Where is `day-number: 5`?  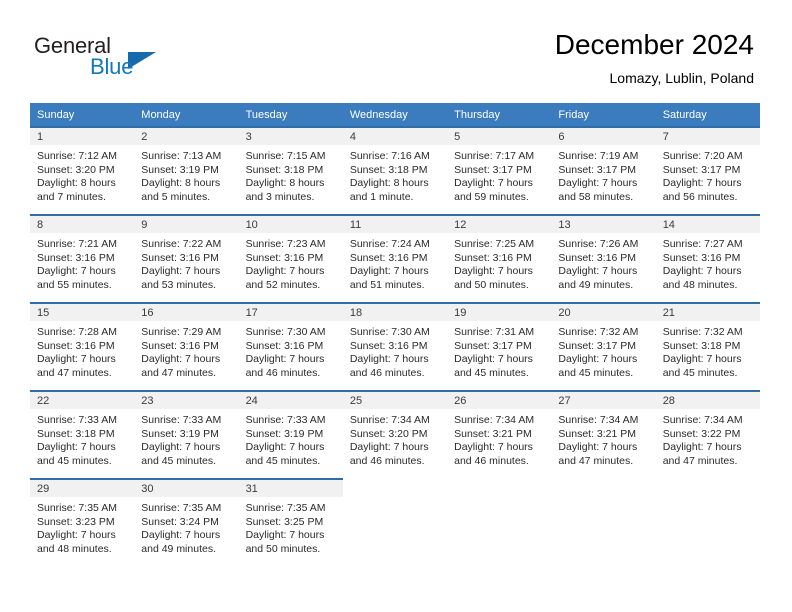
day-number: 5 is located at coordinates (499, 136).